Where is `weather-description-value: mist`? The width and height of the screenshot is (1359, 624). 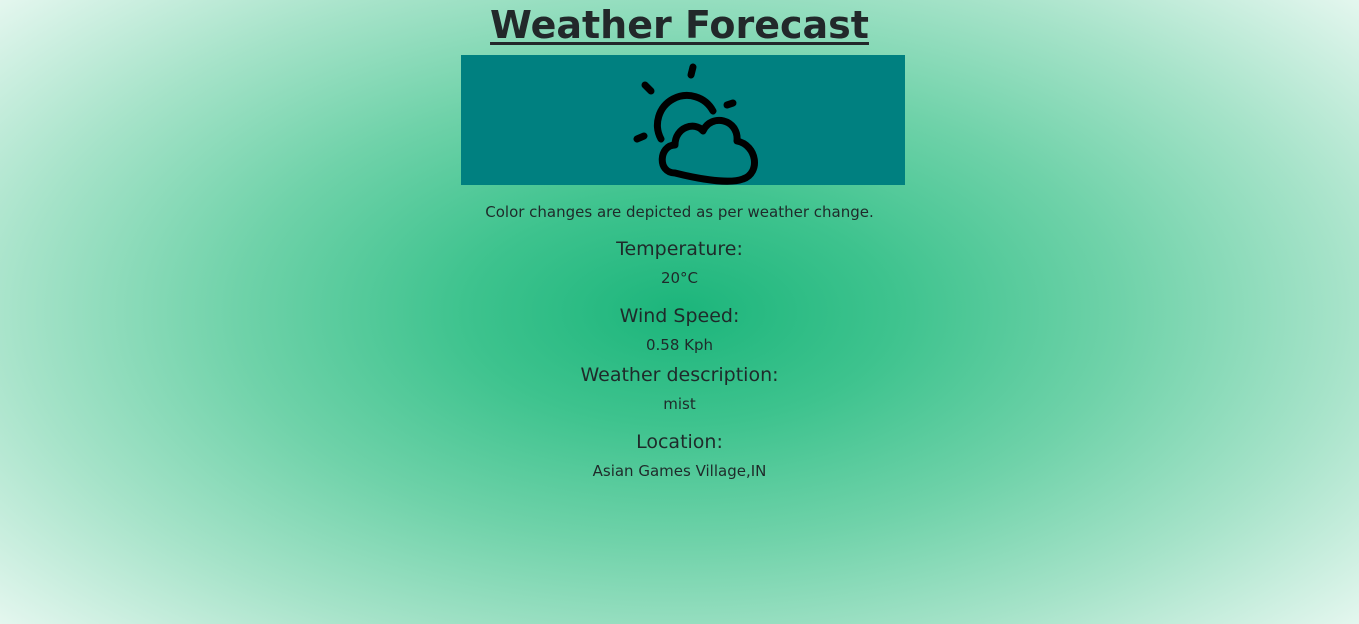
weather-description-value: mist is located at coordinates (679, 404).